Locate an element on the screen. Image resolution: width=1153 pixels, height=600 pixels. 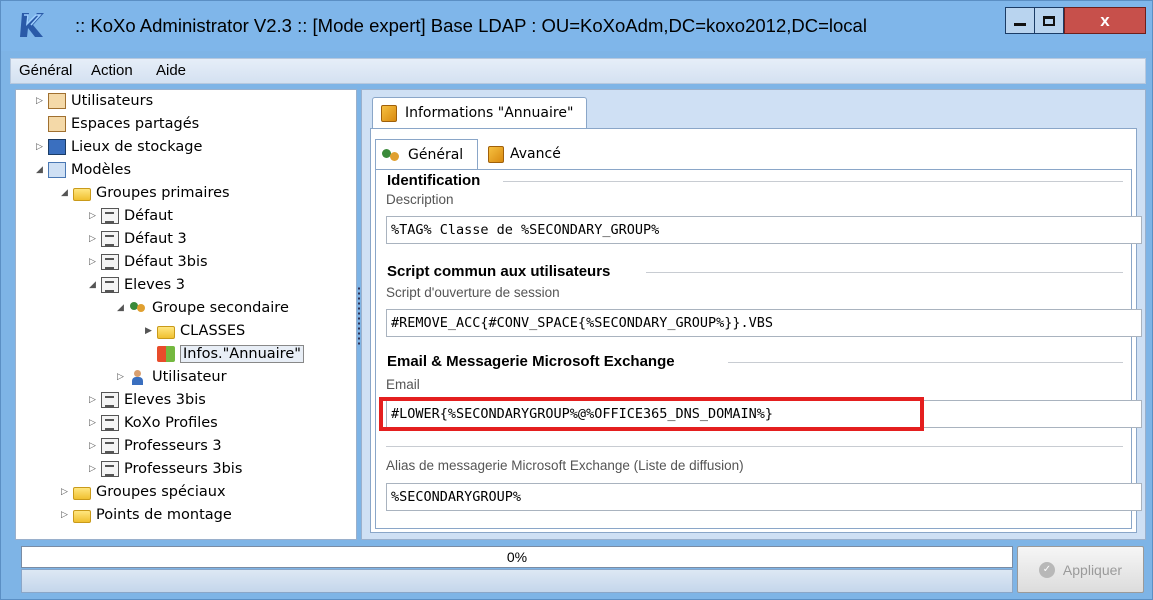
tree-item-defaut-3bis: ▷ Défaut 3bis is located at coordinates (148, 262).